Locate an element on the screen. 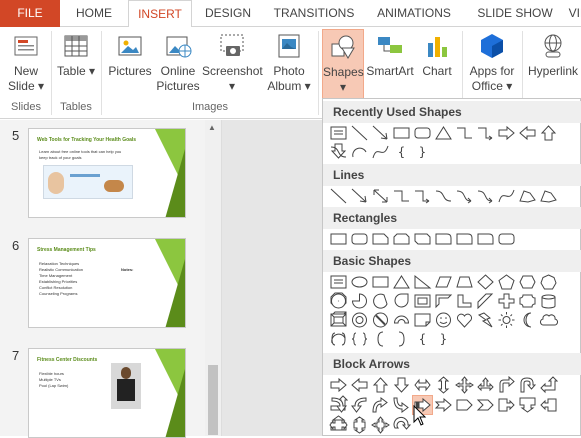  left-right-arrow-shape-icon is located at coordinates (422, 385).